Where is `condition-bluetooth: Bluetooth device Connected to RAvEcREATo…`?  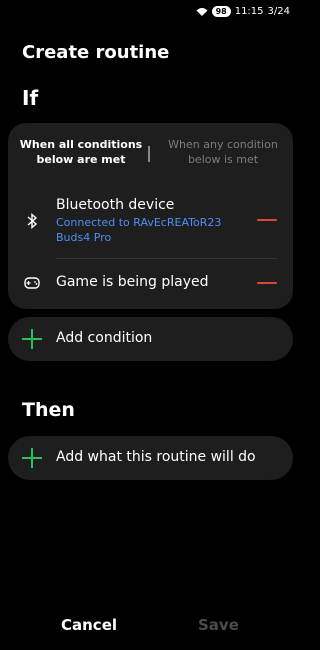 condition-bluetooth: Bluetooth device Connected to RAvEcREATo… is located at coordinates (150, 223).